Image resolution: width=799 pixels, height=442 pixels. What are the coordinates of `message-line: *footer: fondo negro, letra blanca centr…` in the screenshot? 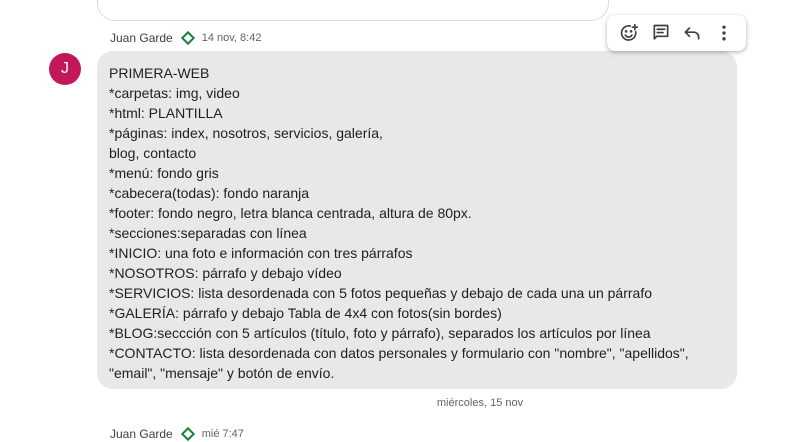 It's located at (290, 213).